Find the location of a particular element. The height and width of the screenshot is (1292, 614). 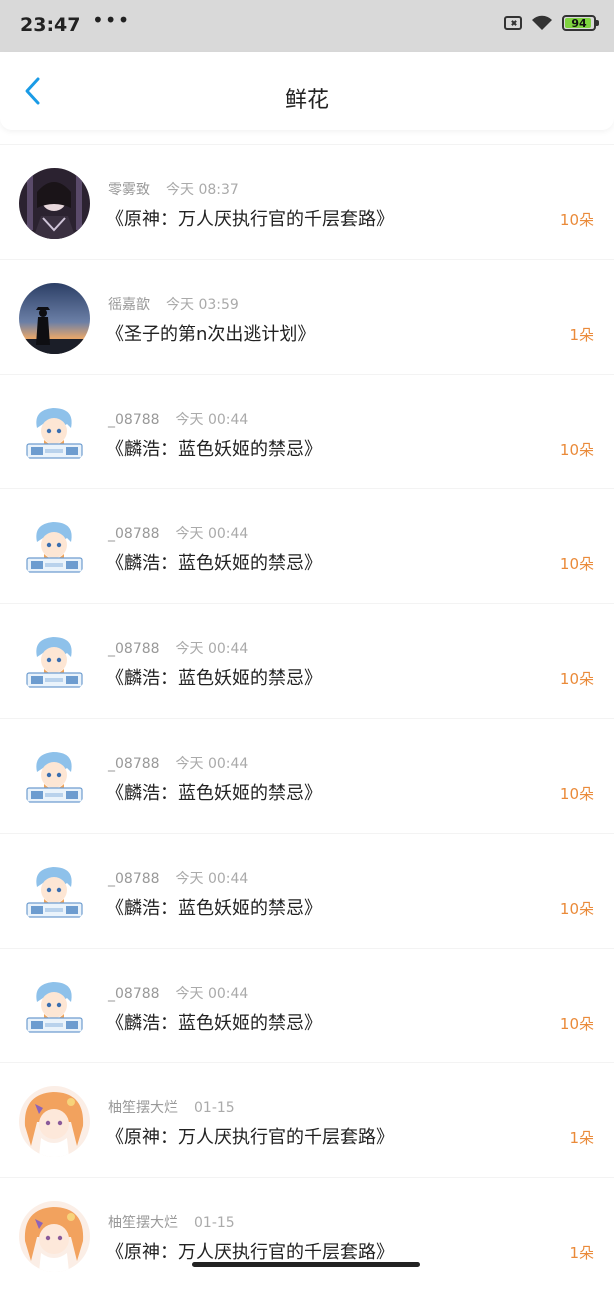

book-title: 《圣子的第n次出逃计划》 is located at coordinates (210, 333).